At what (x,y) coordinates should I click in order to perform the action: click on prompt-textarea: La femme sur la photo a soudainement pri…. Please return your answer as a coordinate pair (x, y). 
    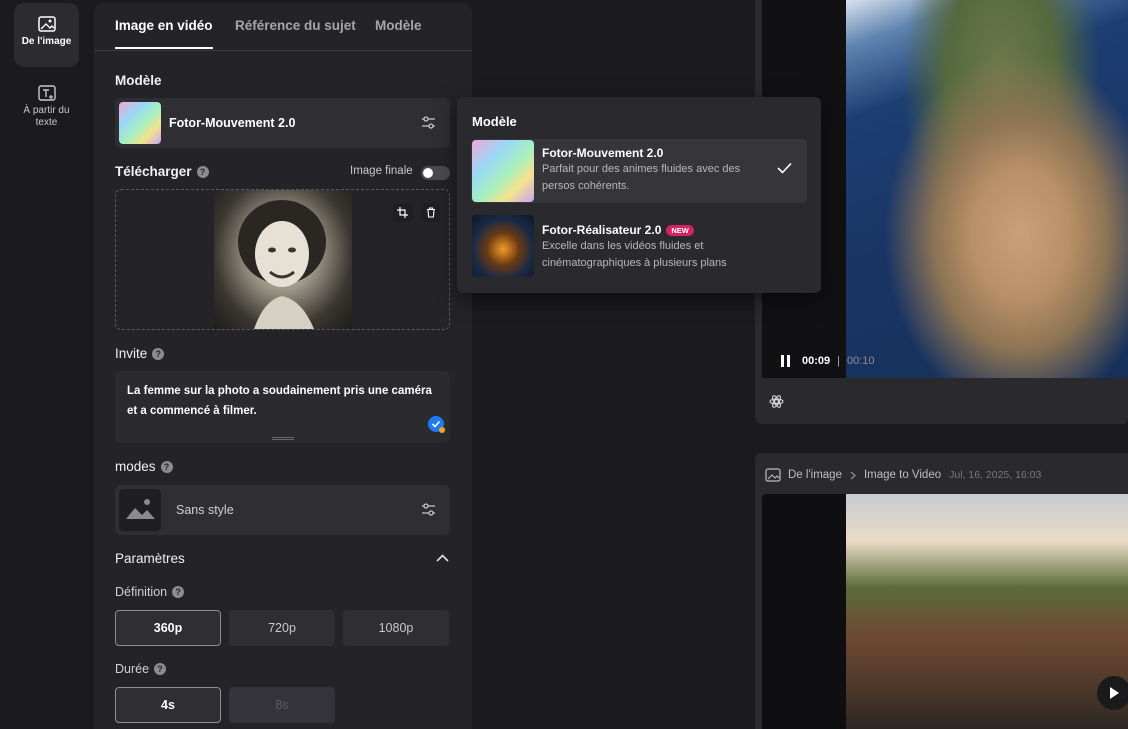
    Looking at the image, I should click on (282, 407).